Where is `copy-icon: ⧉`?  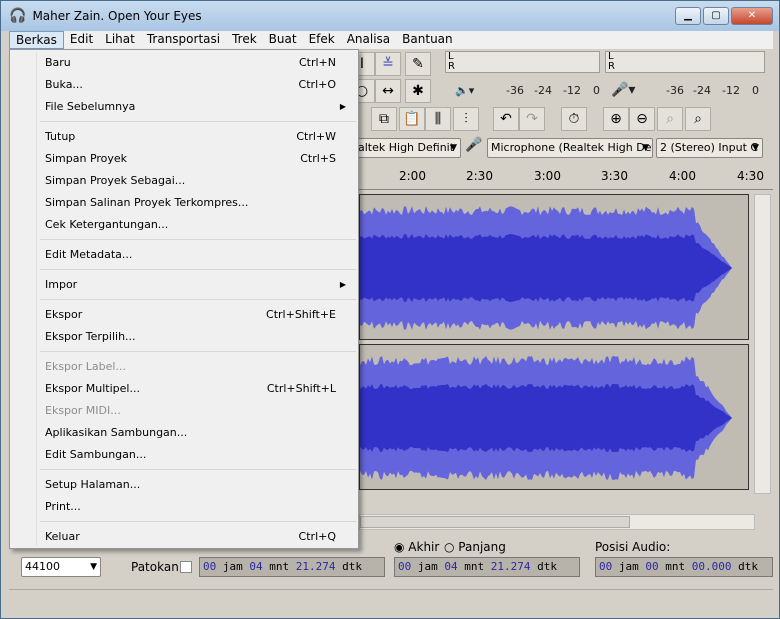
copy-icon: ⧉ is located at coordinates (384, 119).